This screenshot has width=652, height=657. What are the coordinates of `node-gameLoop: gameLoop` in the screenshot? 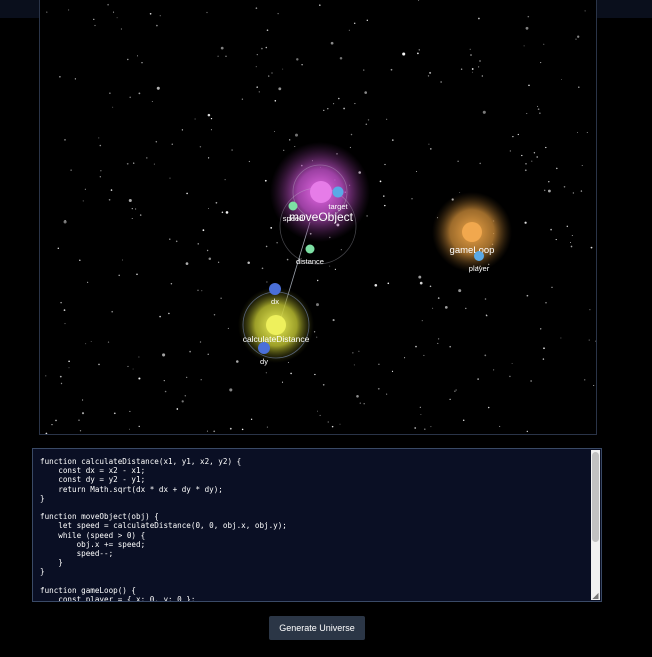 It's located at (472, 232).